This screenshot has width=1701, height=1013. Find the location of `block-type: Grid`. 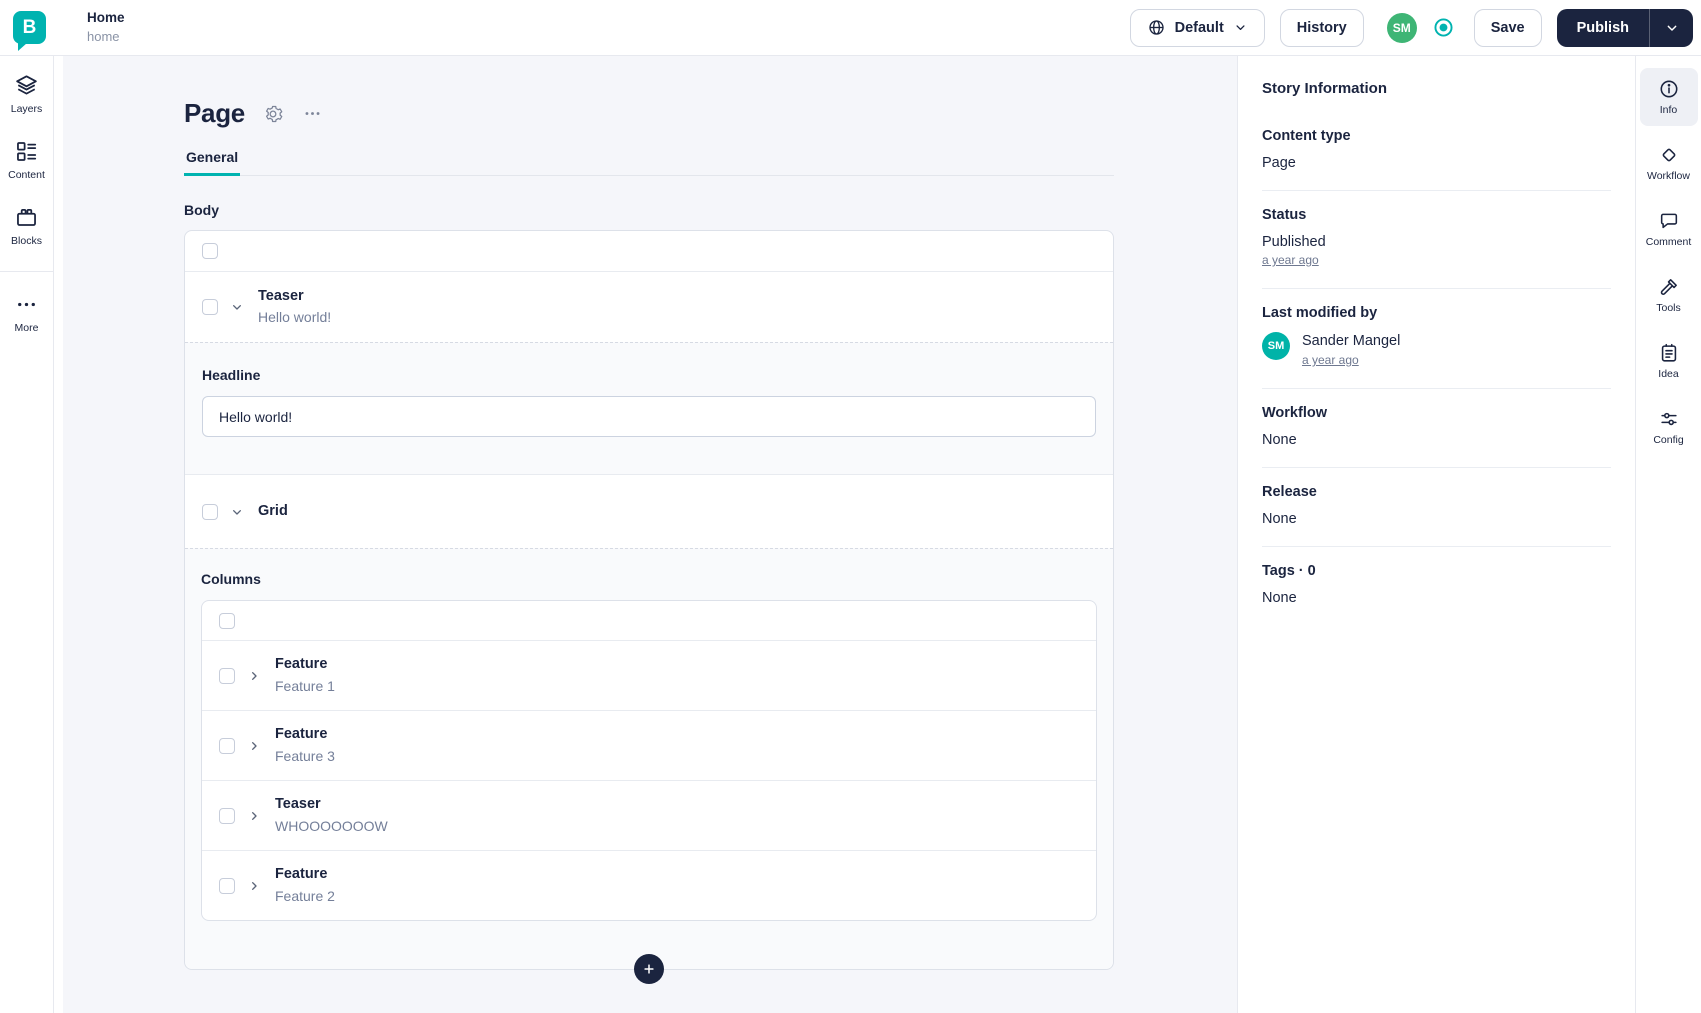

block-type: Grid is located at coordinates (273, 510).